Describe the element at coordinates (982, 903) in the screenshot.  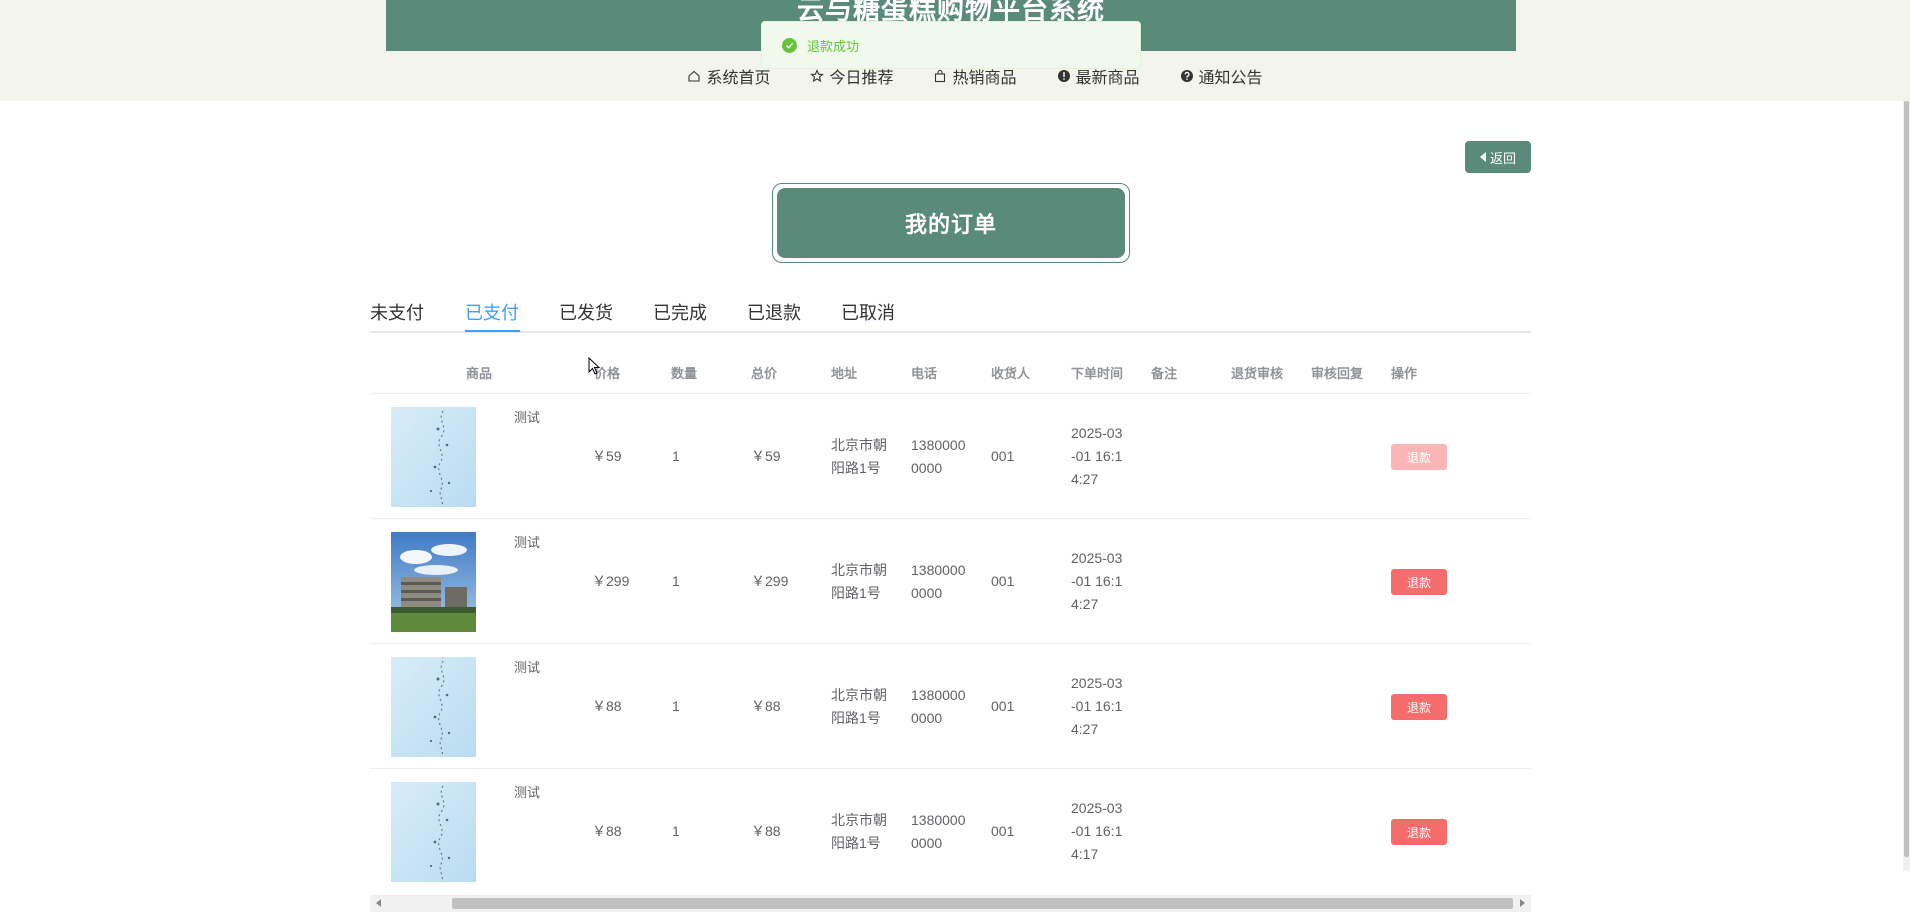
I see `horizontal-scroll-thumb` at that location.